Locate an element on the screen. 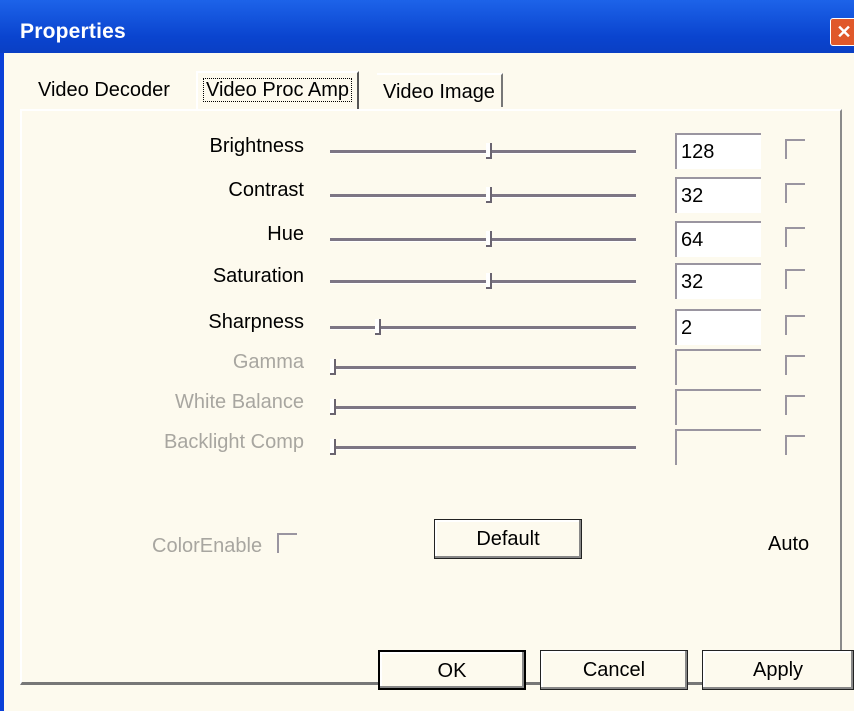 Image resolution: width=854 pixels, height=711 pixels. saturation-value-field: 32 is located at coordinates (718, 281).